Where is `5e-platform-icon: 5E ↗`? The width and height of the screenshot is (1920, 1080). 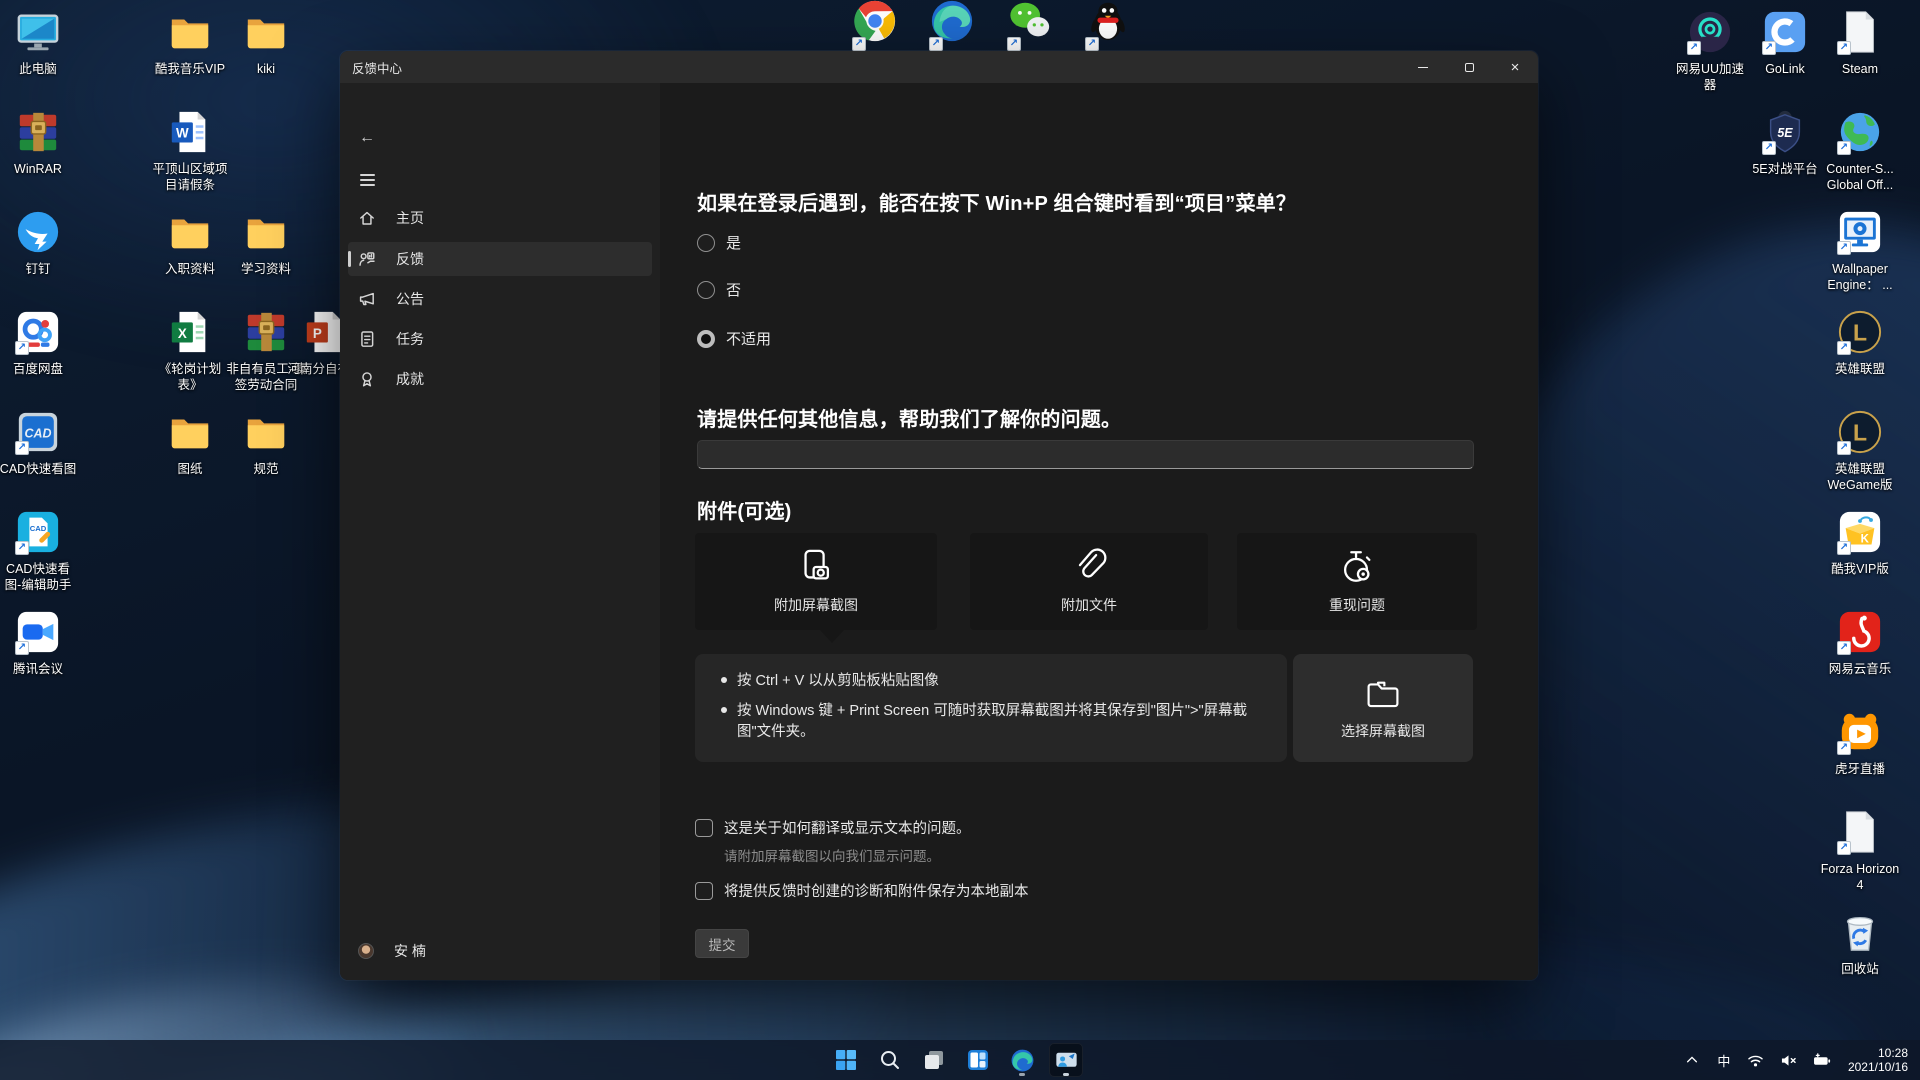 5e-platform-icon: 5E ↗ is located at coordinates (1785, 132).